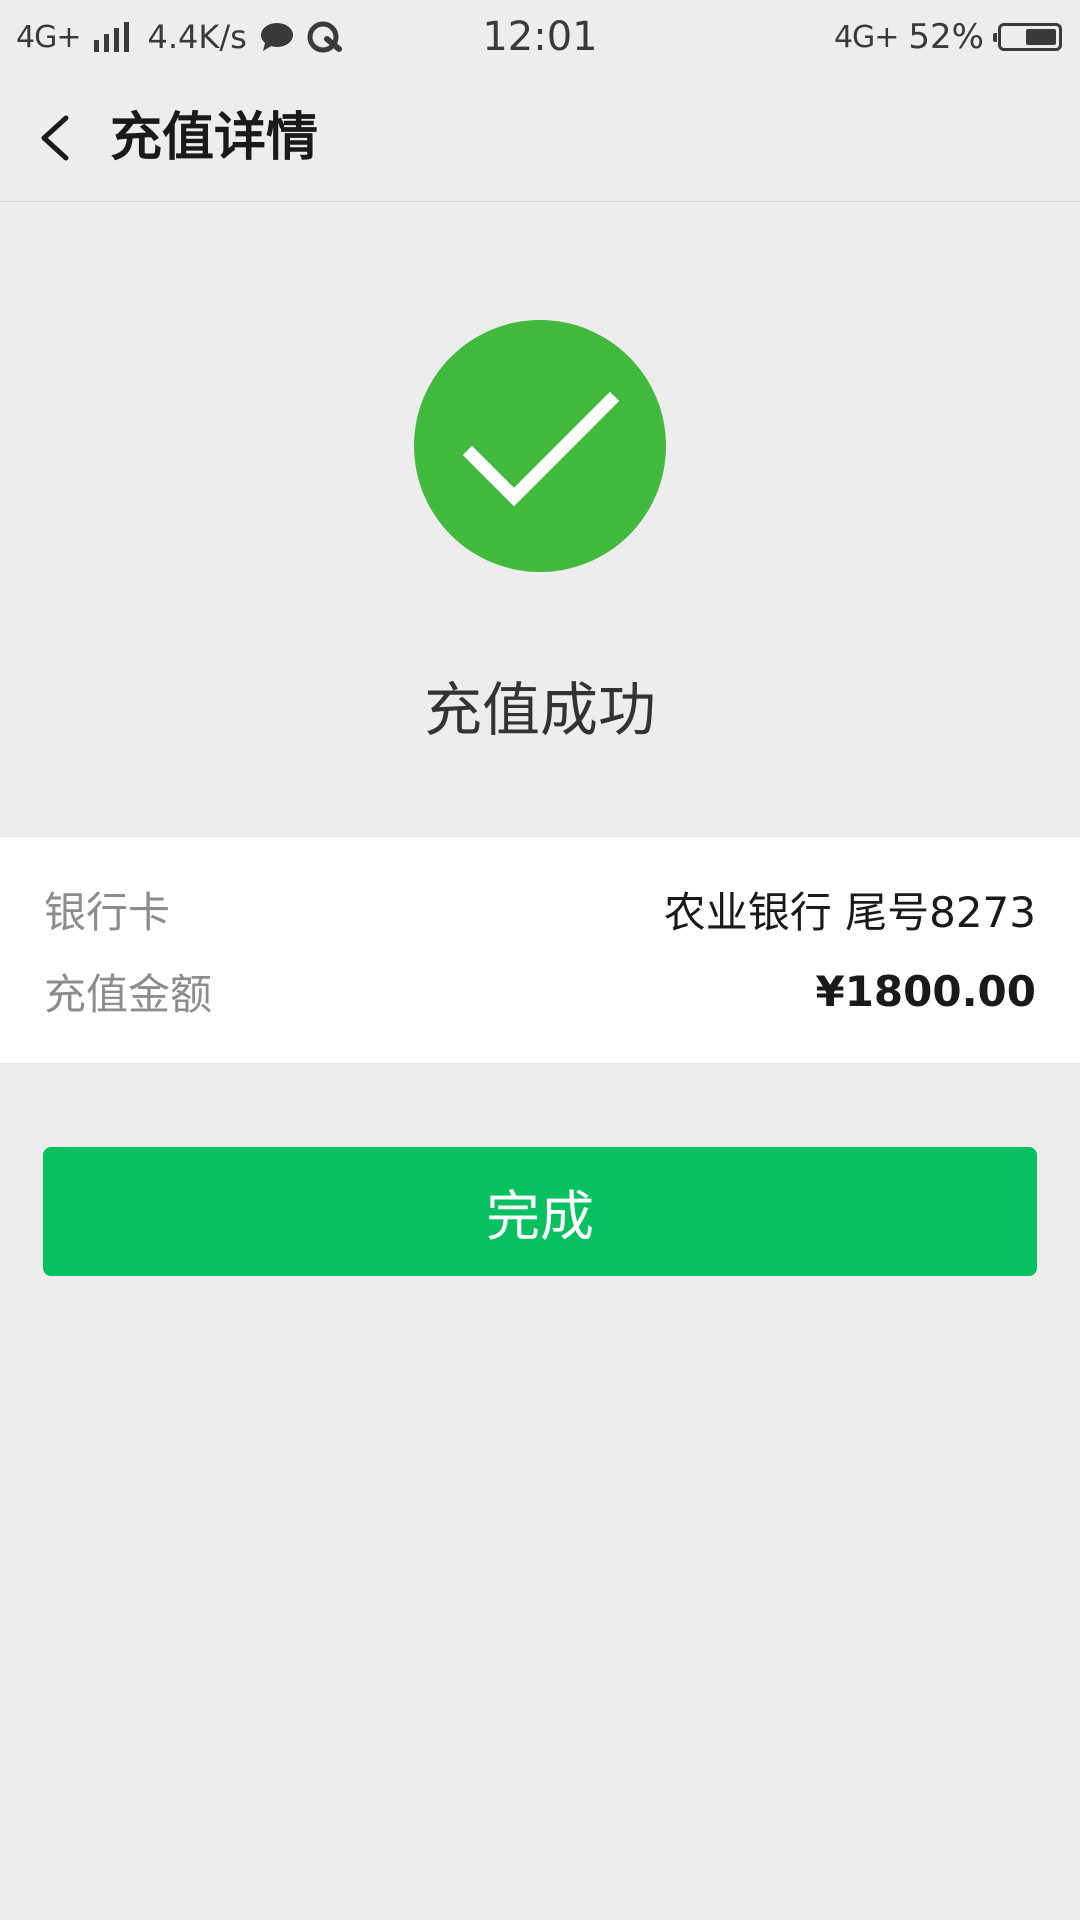  Describe the element at coordinates (58, 138) in the screenshot. I see `chevron-left-icon` at that location.